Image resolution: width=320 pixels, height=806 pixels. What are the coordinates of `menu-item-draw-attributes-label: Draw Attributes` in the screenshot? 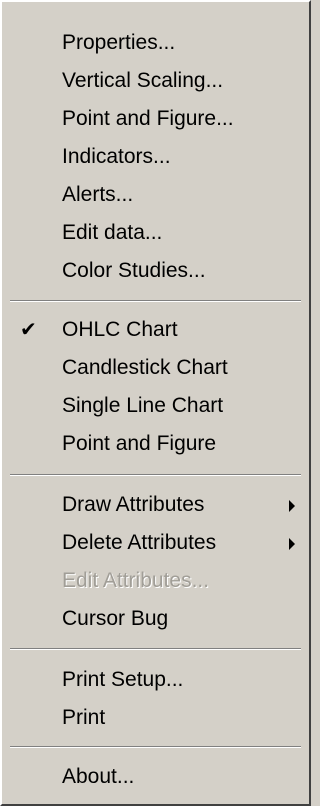 It's located at (133, 504).